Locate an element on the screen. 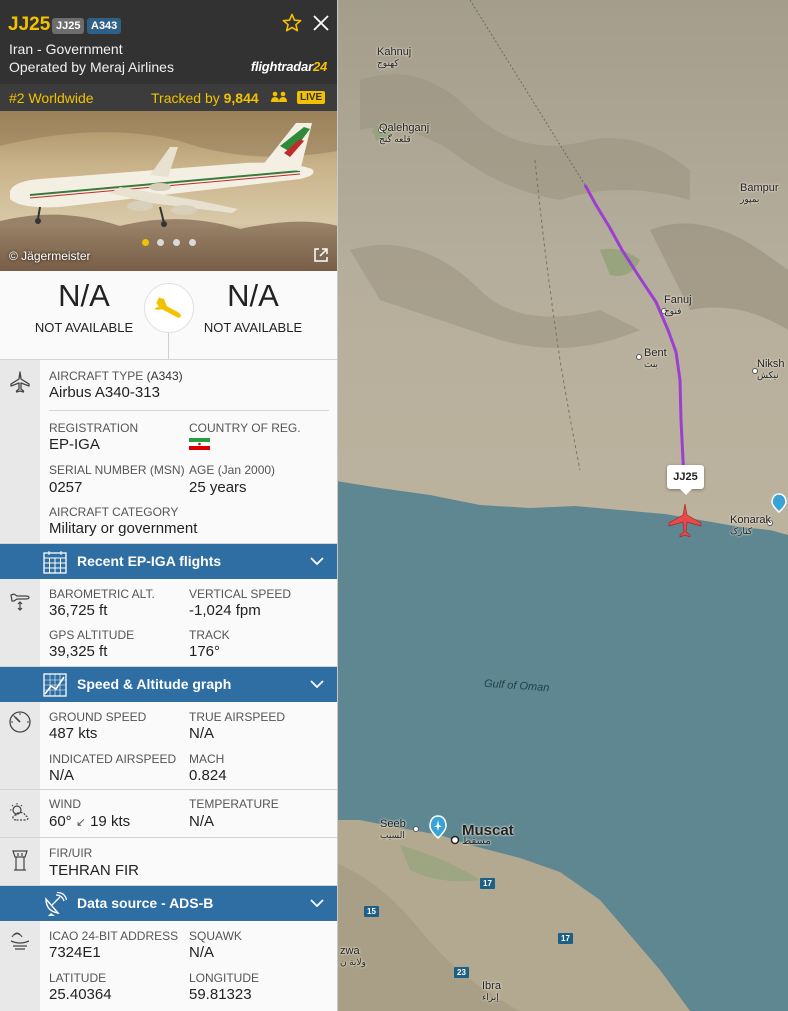  aircraft-photo: © Jägermeister is located at coordinates (168, 191).